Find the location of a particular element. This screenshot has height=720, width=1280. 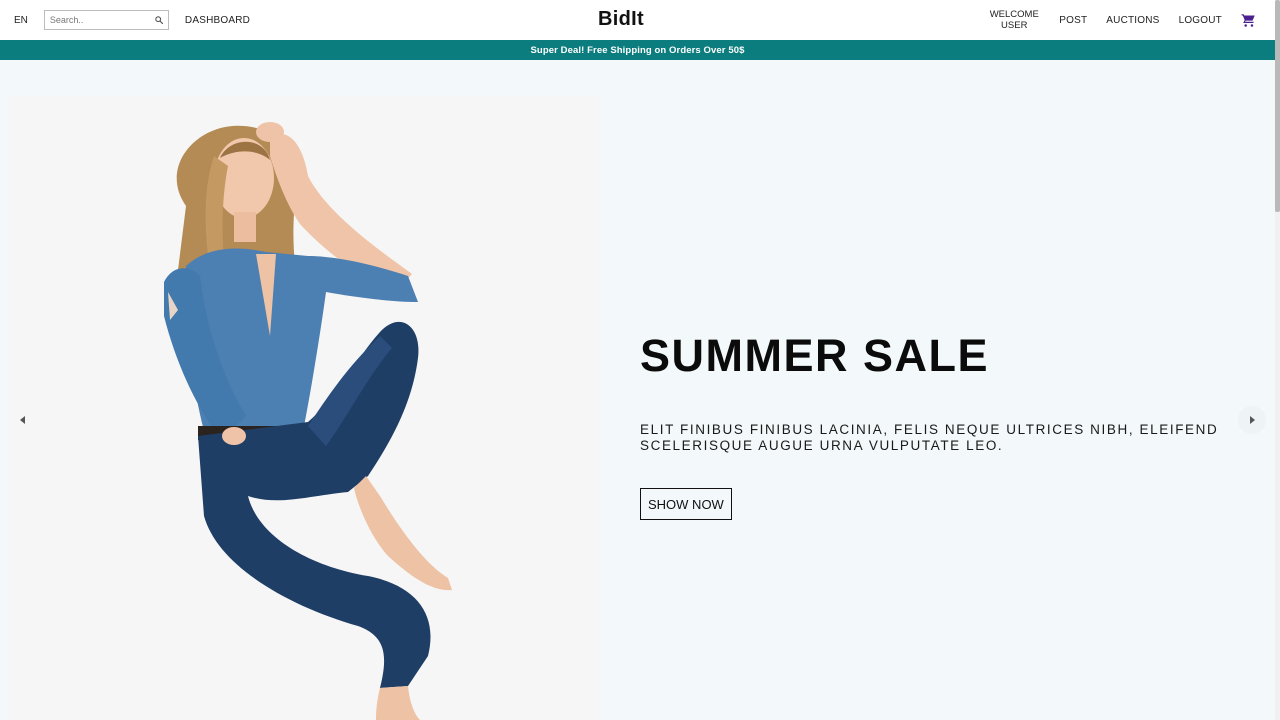

dashboard-link: DASHBOARD is located at coordinates (217, 20).